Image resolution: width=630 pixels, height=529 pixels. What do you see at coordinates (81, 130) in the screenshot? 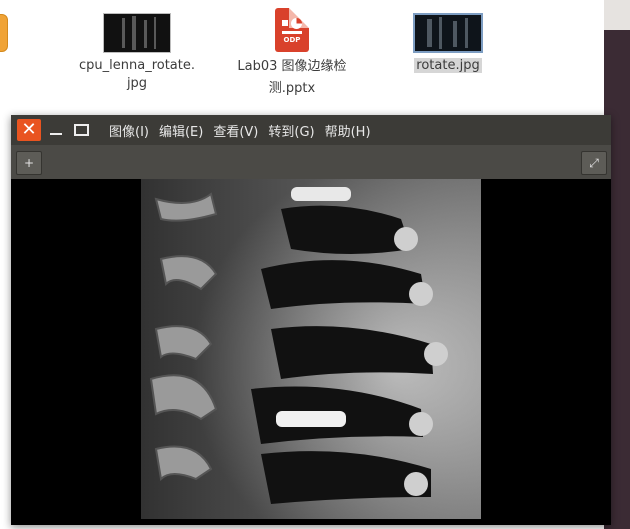
I see `maximize-icon` at bounding box center [81, 130].